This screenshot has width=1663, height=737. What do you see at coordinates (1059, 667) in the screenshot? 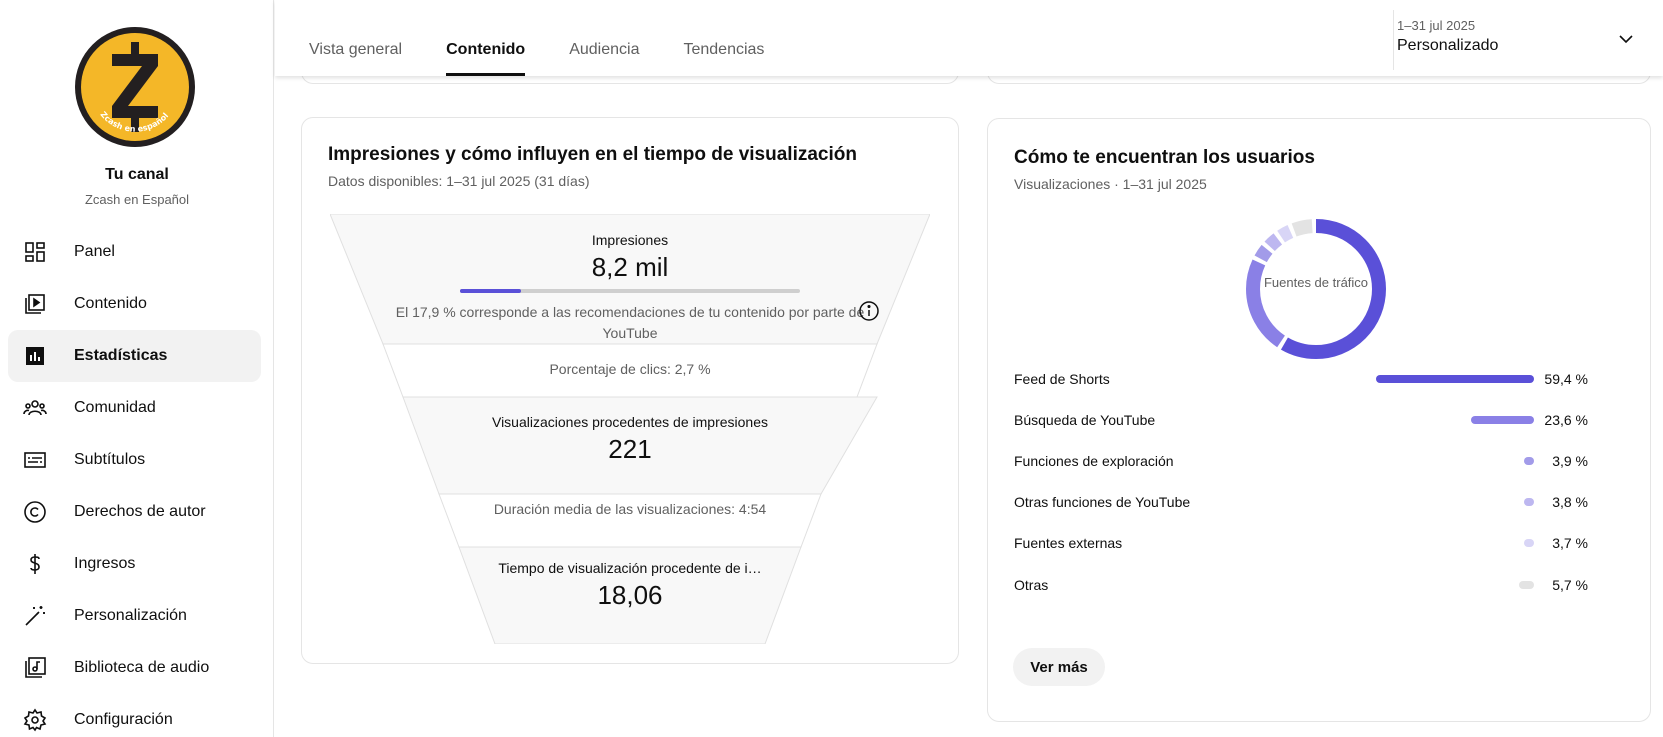
I see `ver-mas-button: Ver más` at bounding box center [1059, 667].